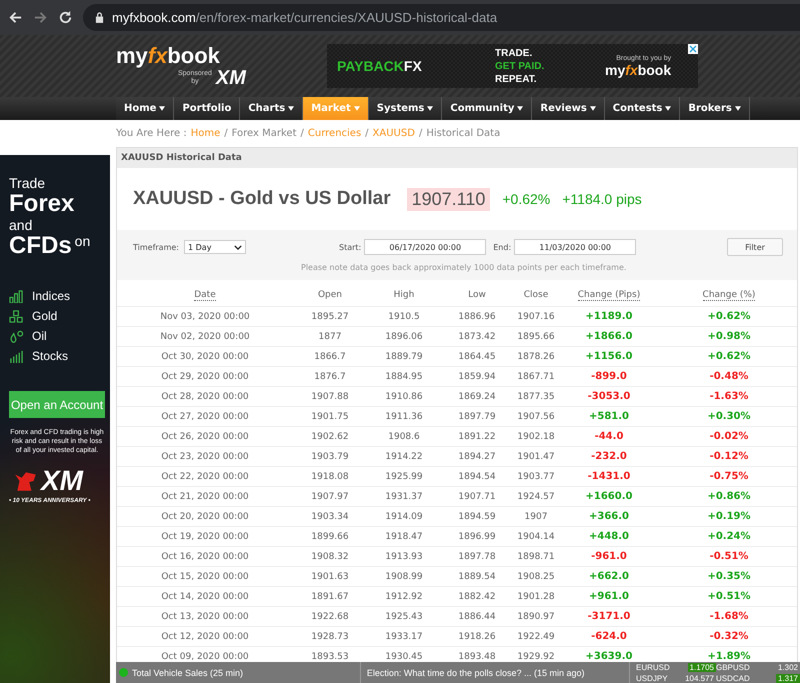 The image size is (800, 683). I want to click on filter-button: Filter, so click(755, 247).